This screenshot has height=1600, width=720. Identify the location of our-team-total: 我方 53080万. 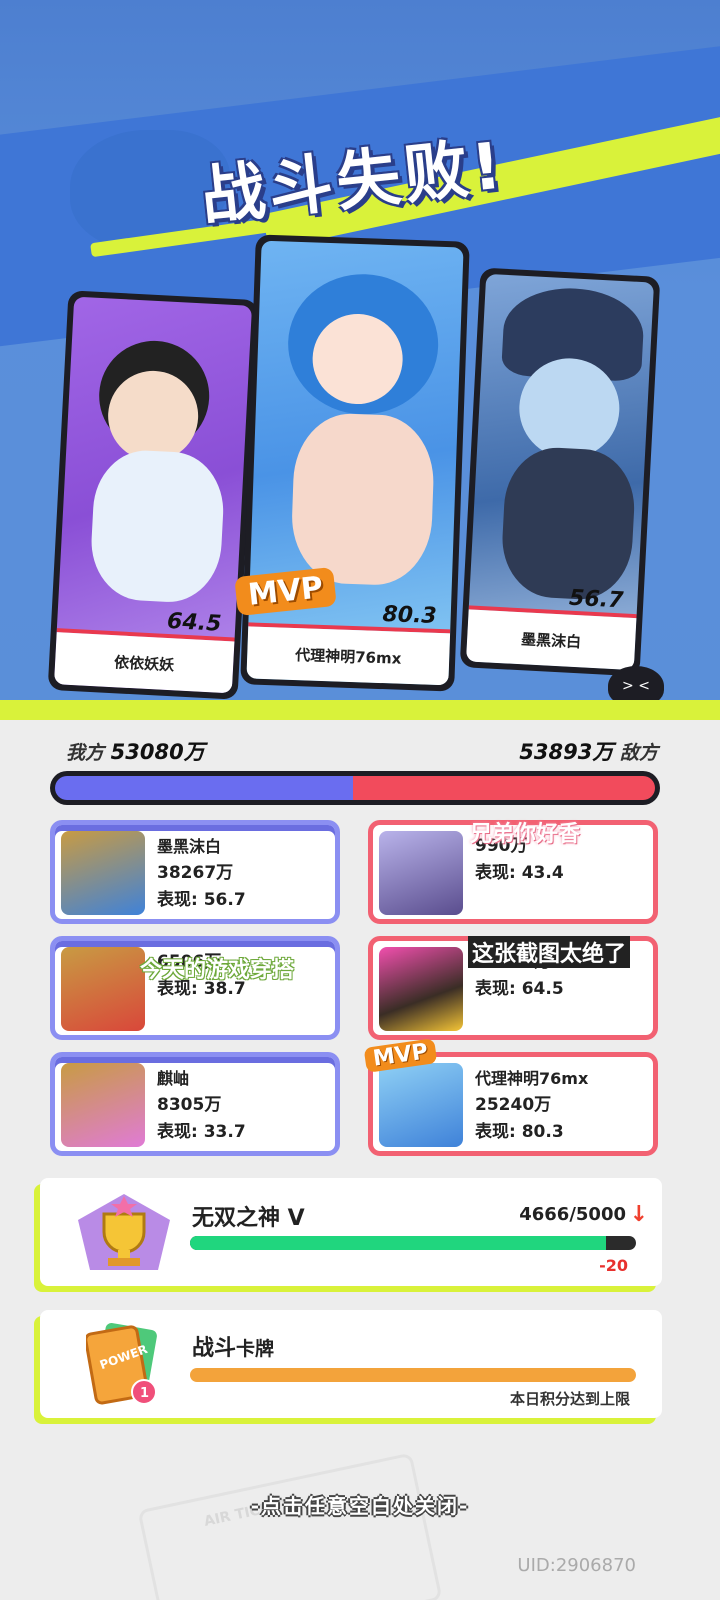
(135, 751).